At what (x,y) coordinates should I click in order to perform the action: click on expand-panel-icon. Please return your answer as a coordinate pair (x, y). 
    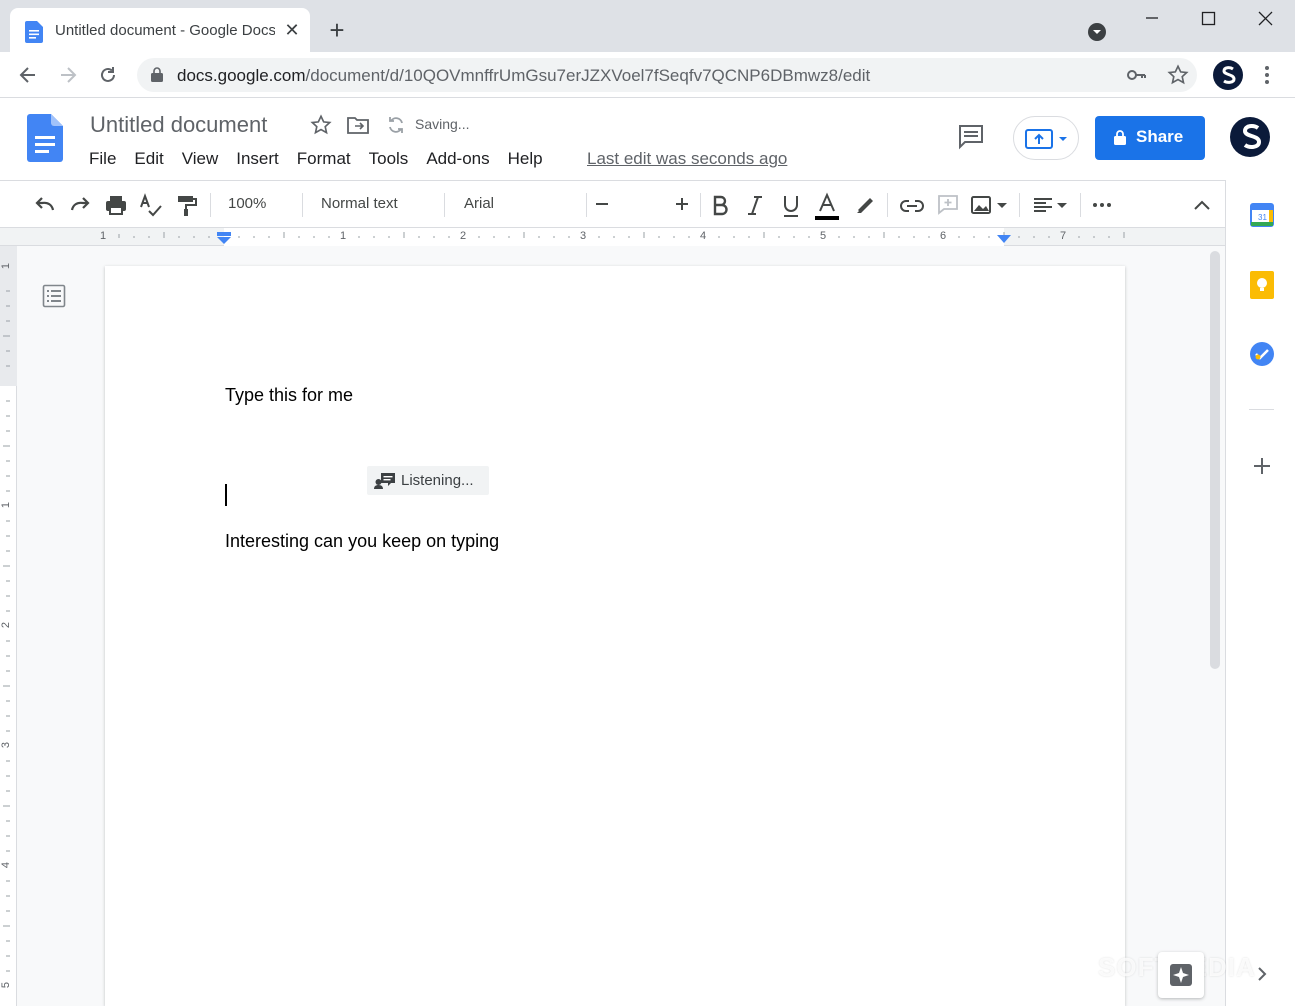
    Looking at the image, I should click on (1262, 974).